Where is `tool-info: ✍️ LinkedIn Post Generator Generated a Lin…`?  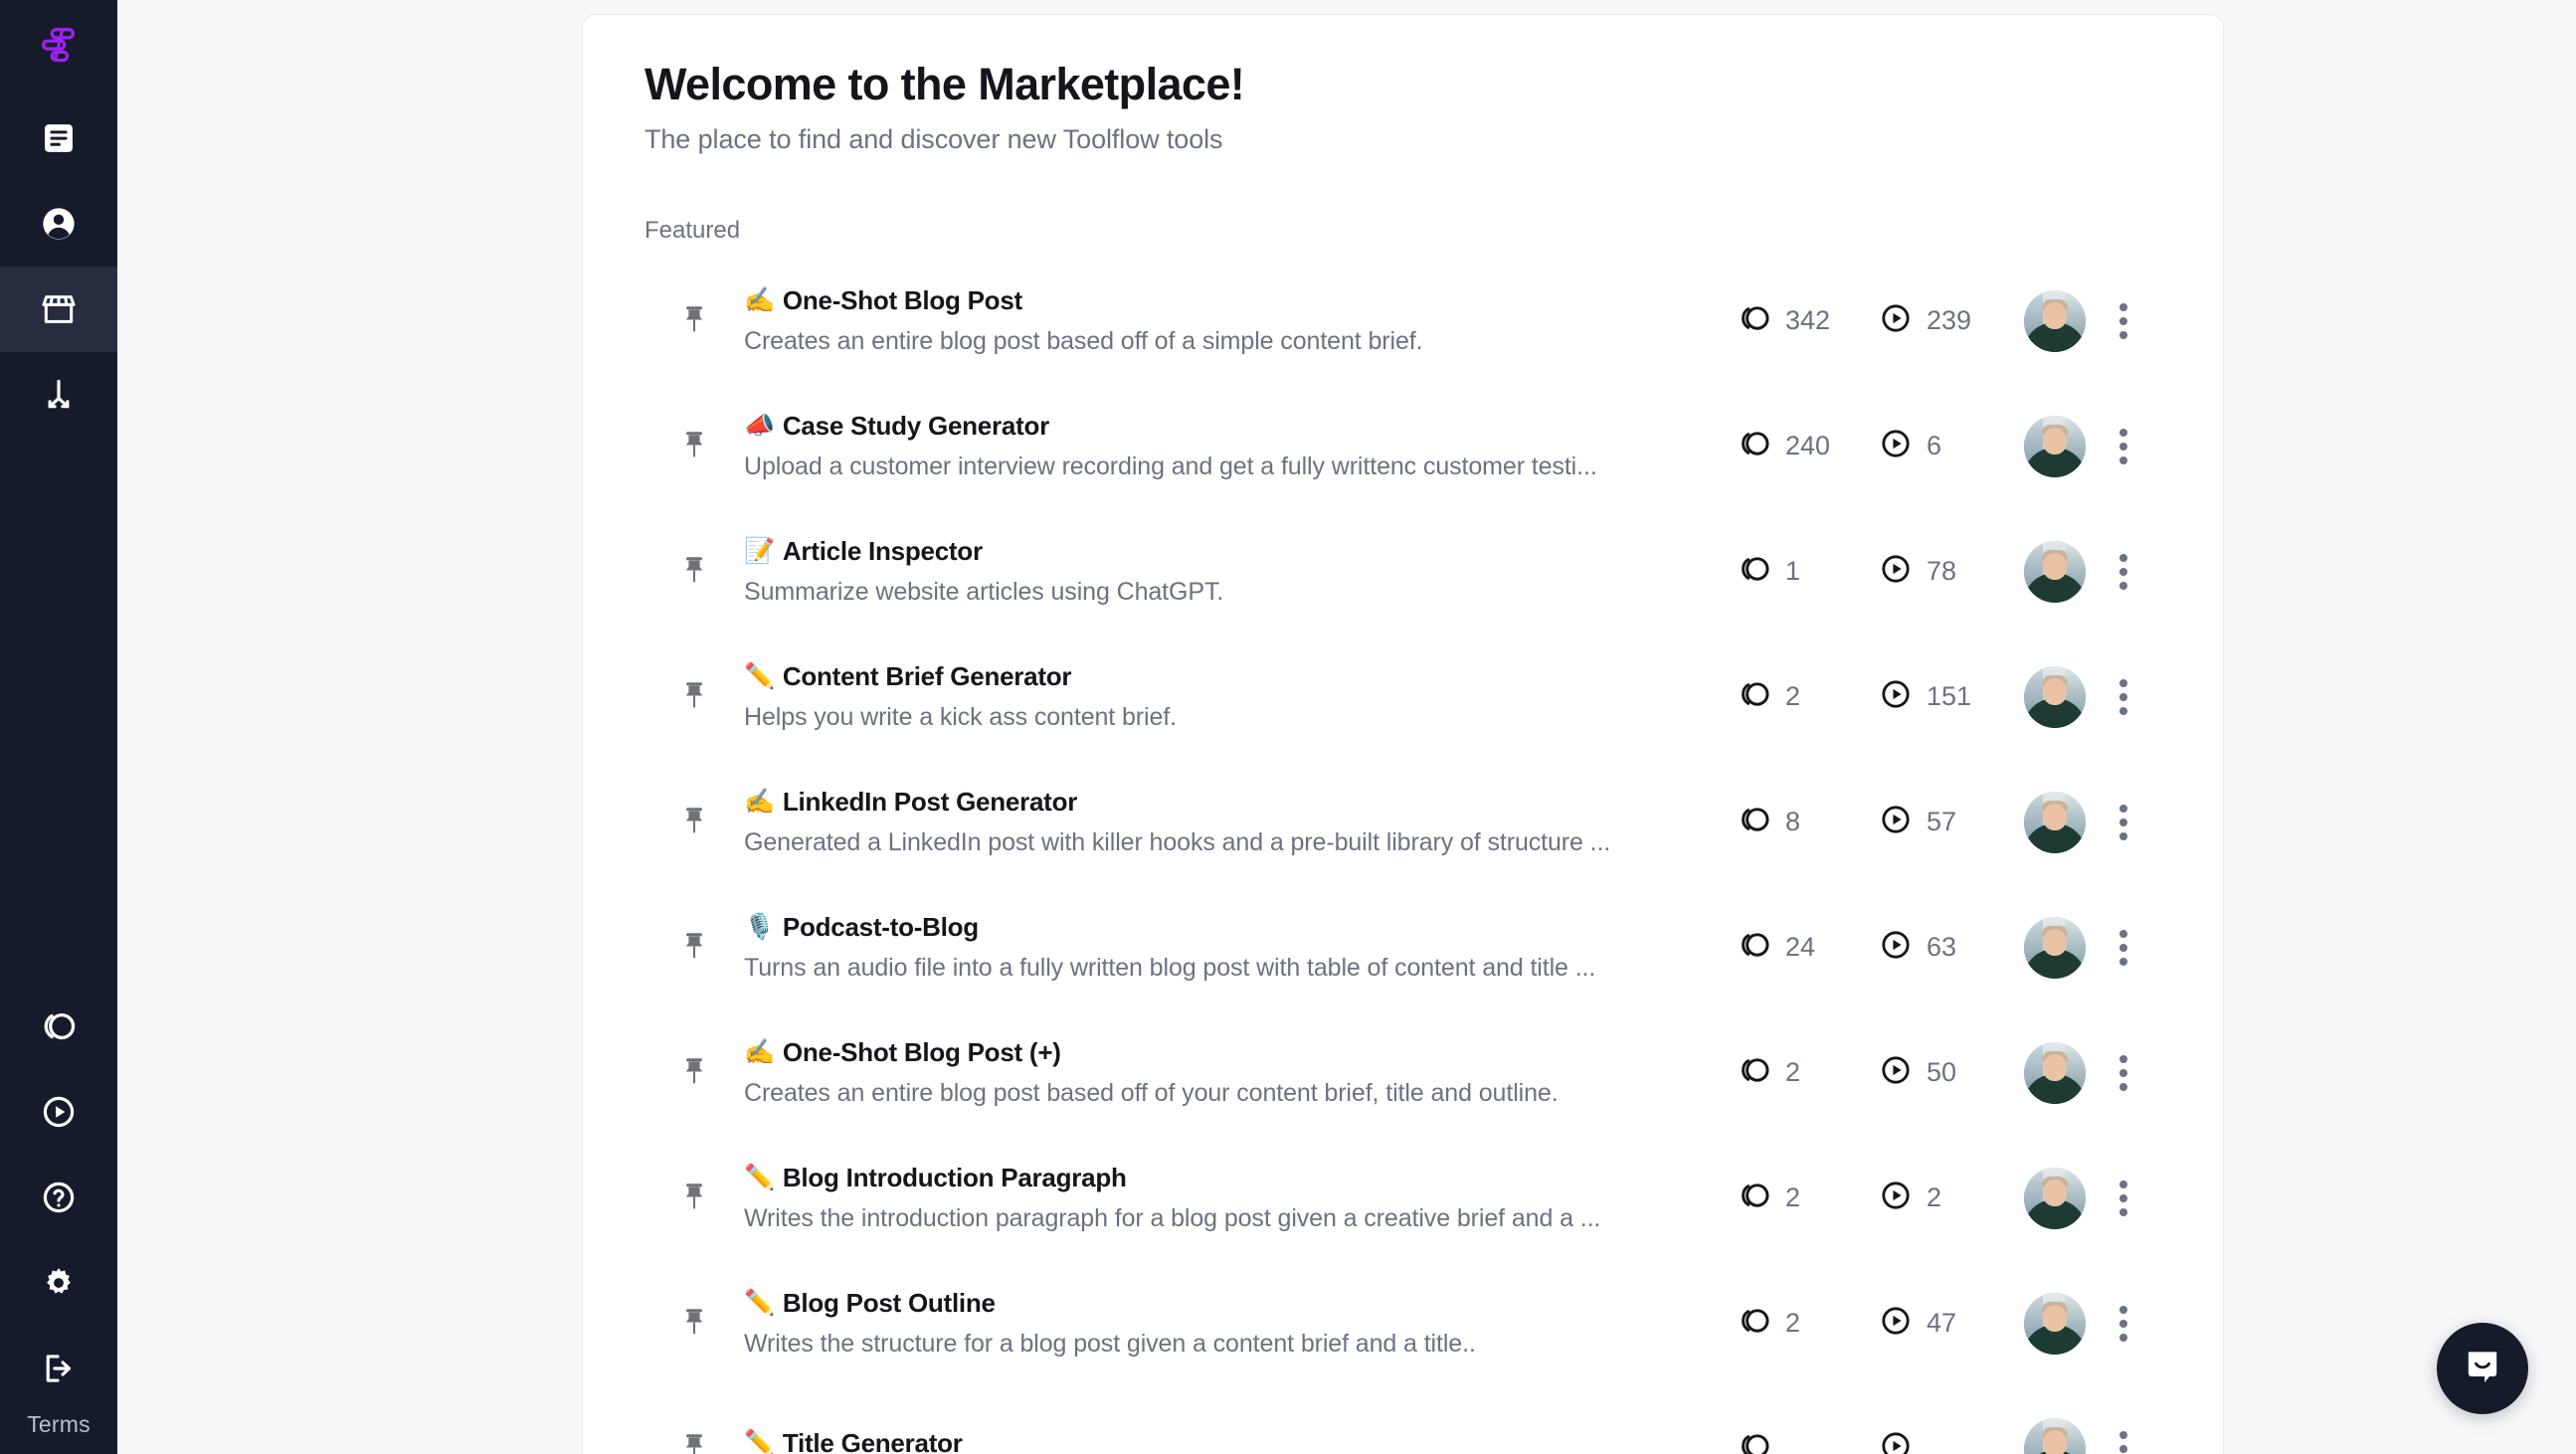
tool-info: ✍️ LinkedIn Post Generator Generated a Lin… is located at coordinates (1241, 822).